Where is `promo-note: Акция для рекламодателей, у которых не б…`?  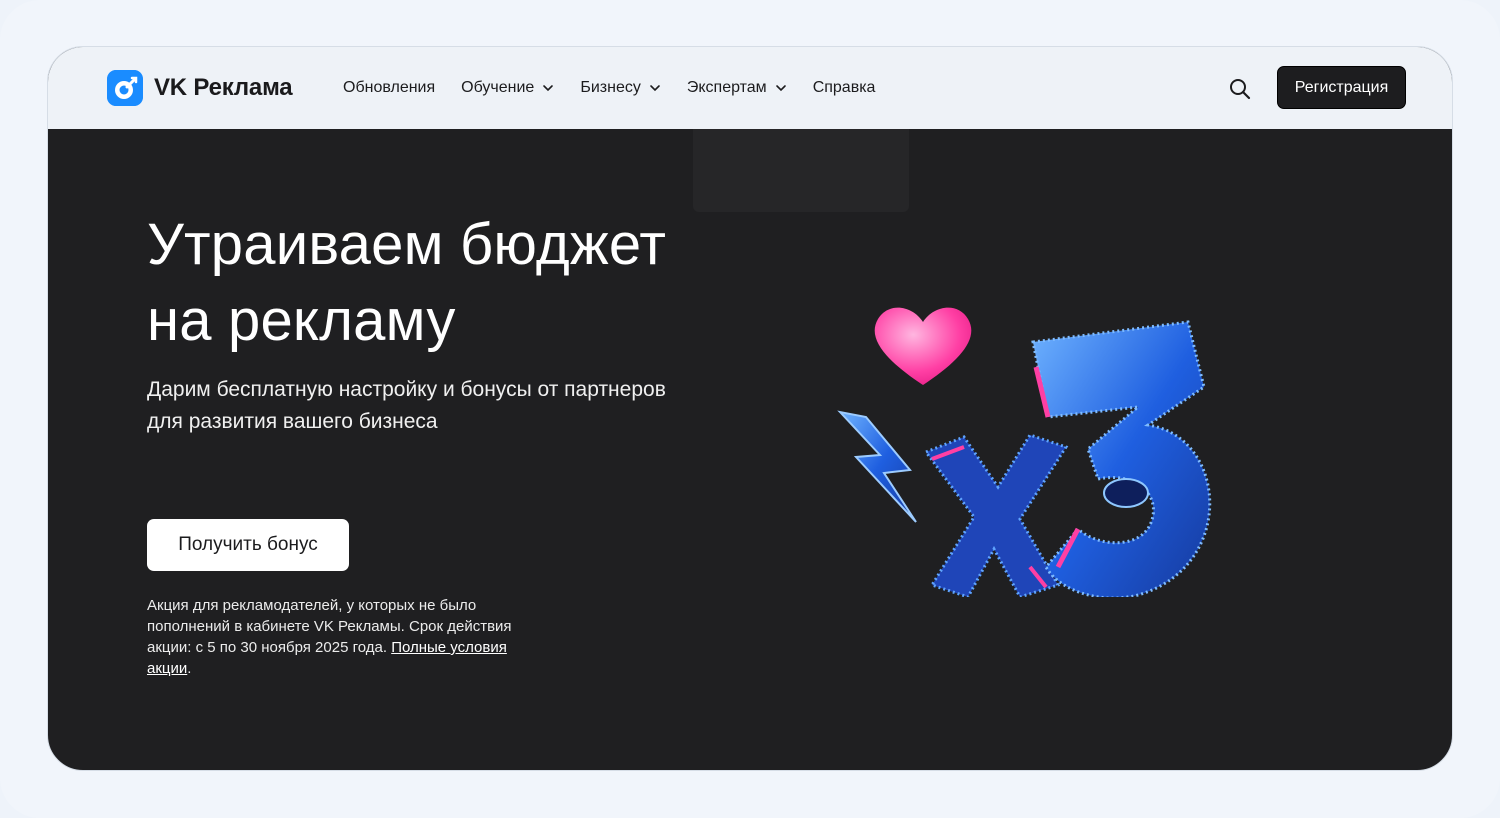 promo-note: Акция для рекламодателей, у которых не б… is located at coordinates (347, 637).